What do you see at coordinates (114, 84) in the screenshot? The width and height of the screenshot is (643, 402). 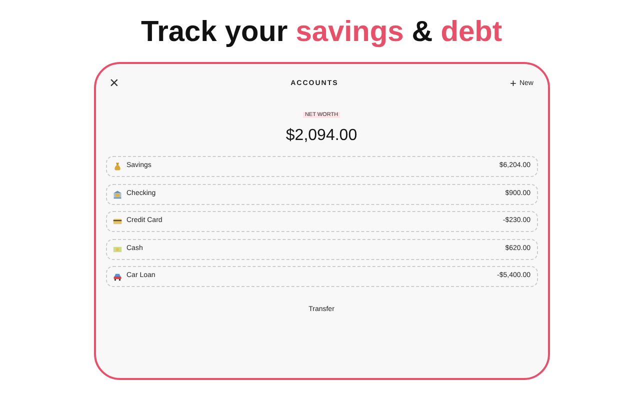 I see `close-button: ×` at bounding box center [114, 84].